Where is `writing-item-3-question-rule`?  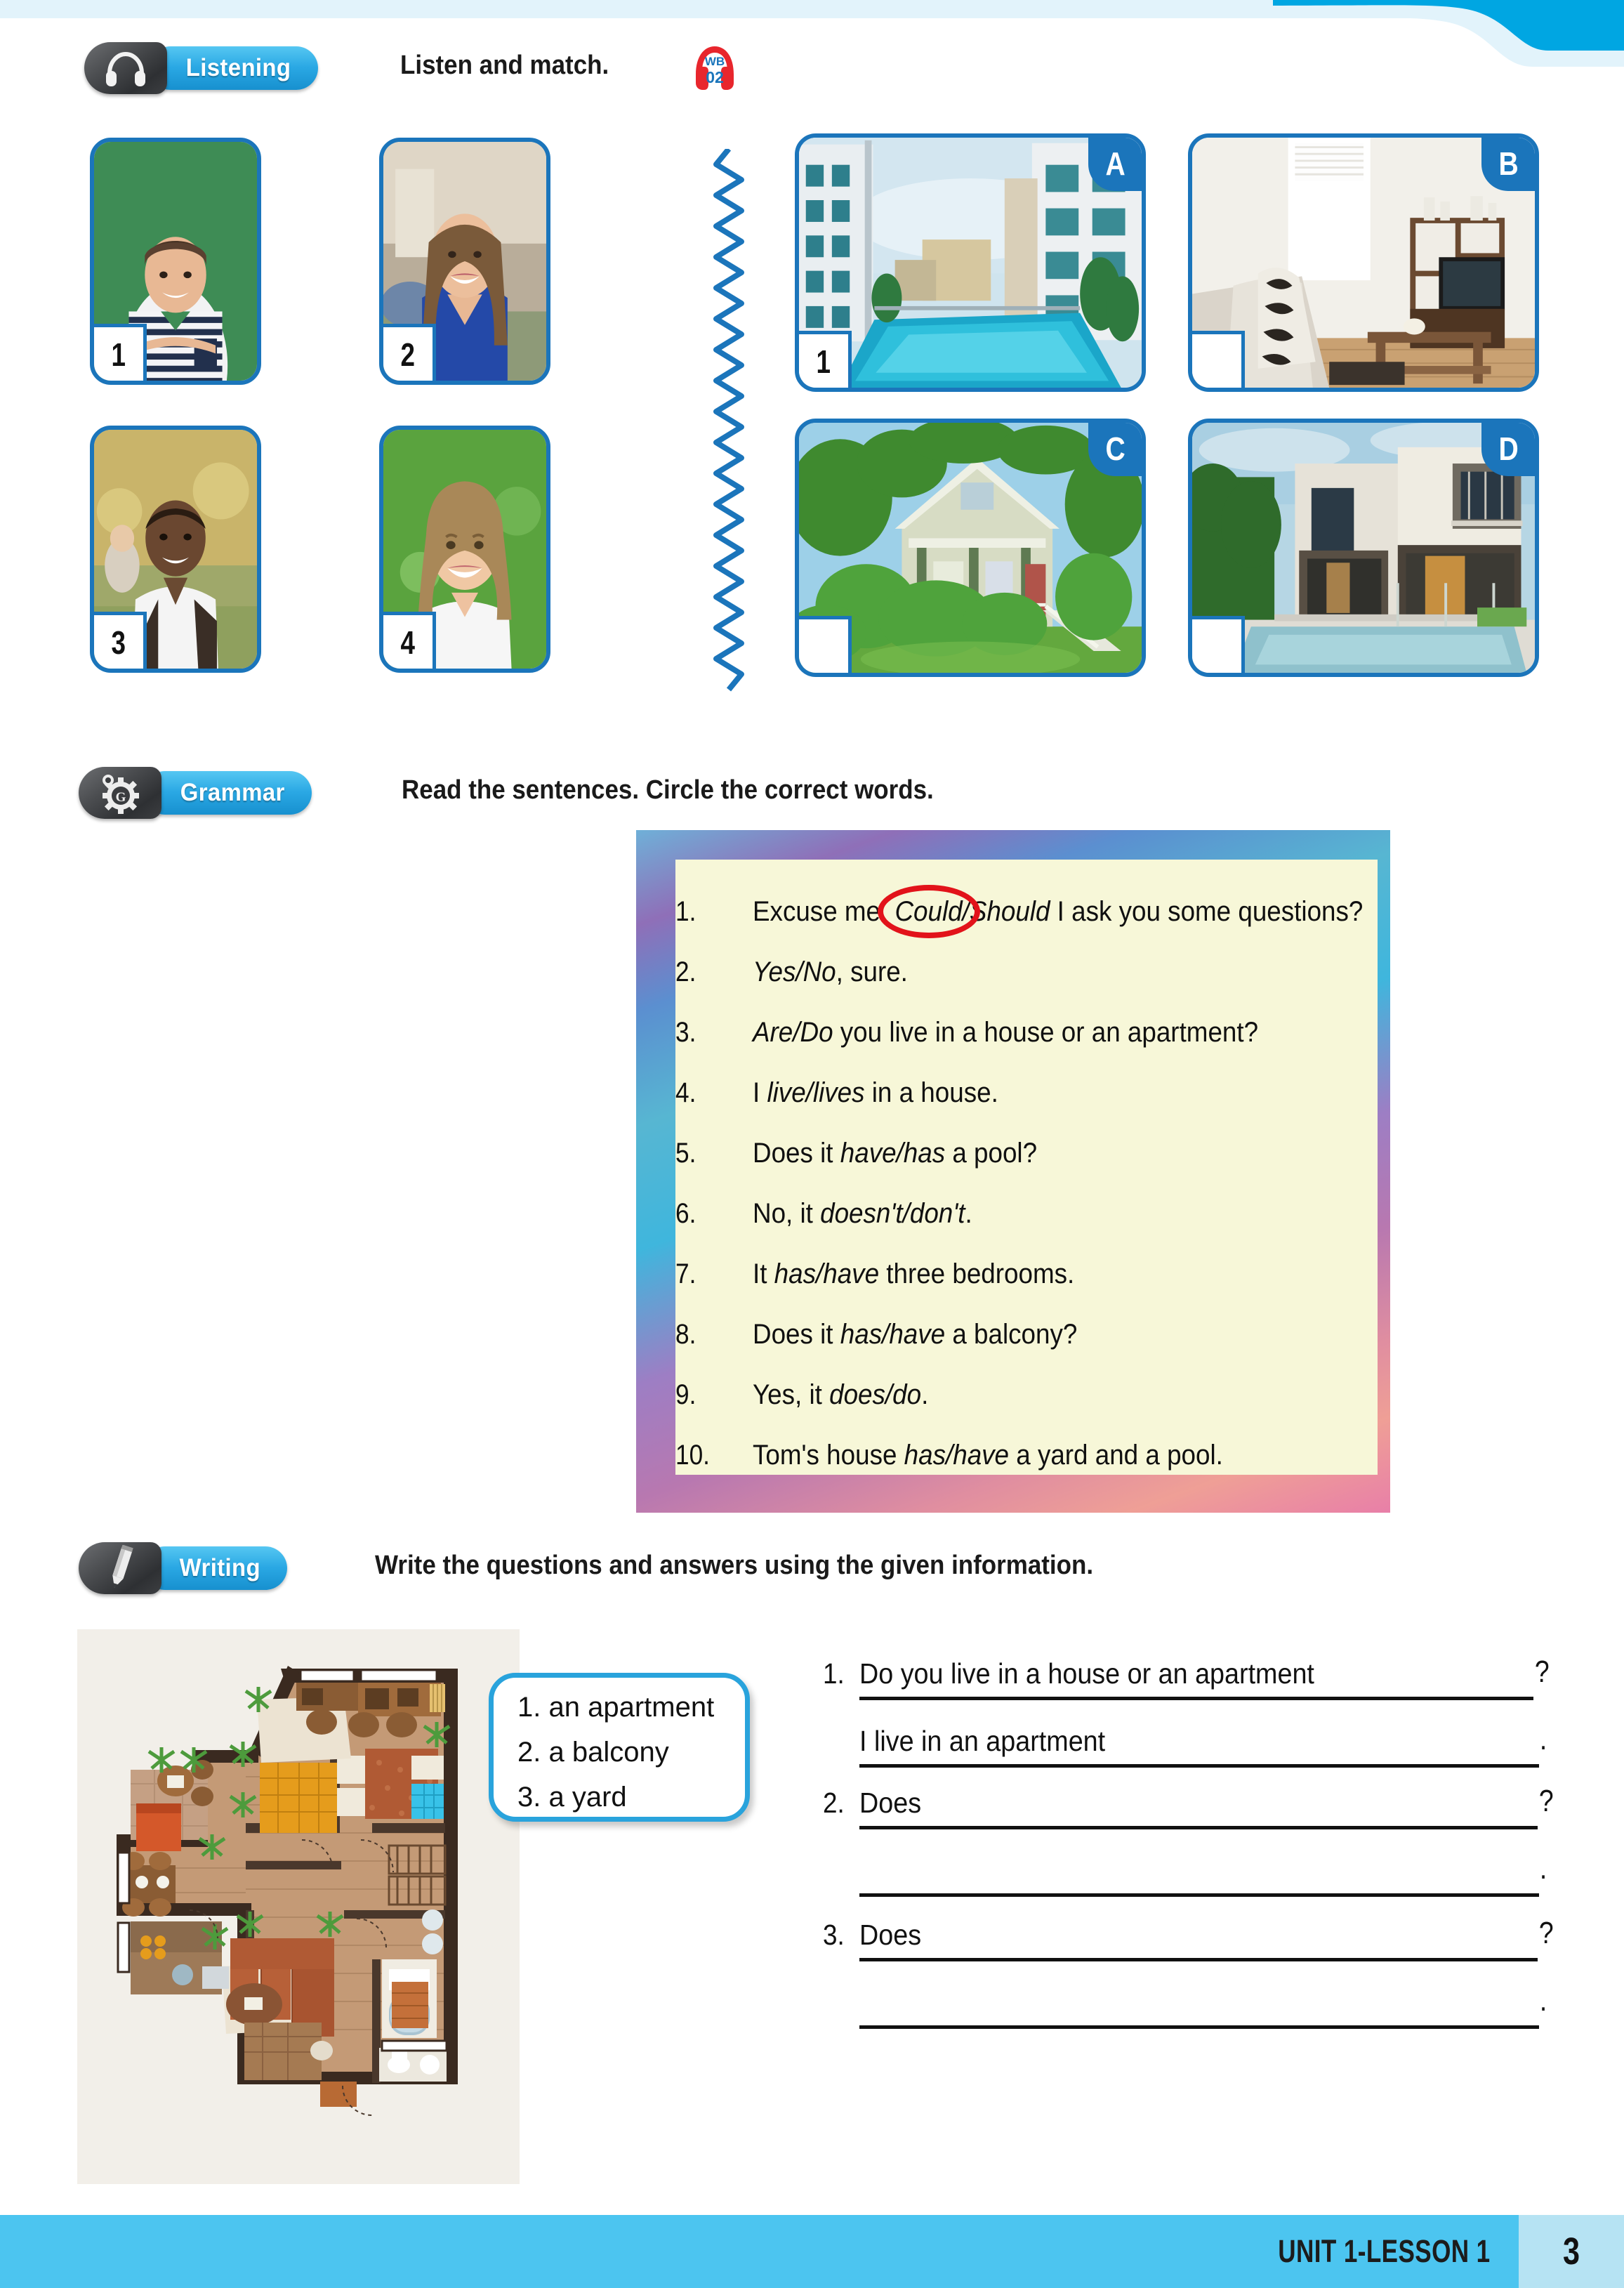 writing-item-3-question-rule is located at coordinates (1198, 1959).